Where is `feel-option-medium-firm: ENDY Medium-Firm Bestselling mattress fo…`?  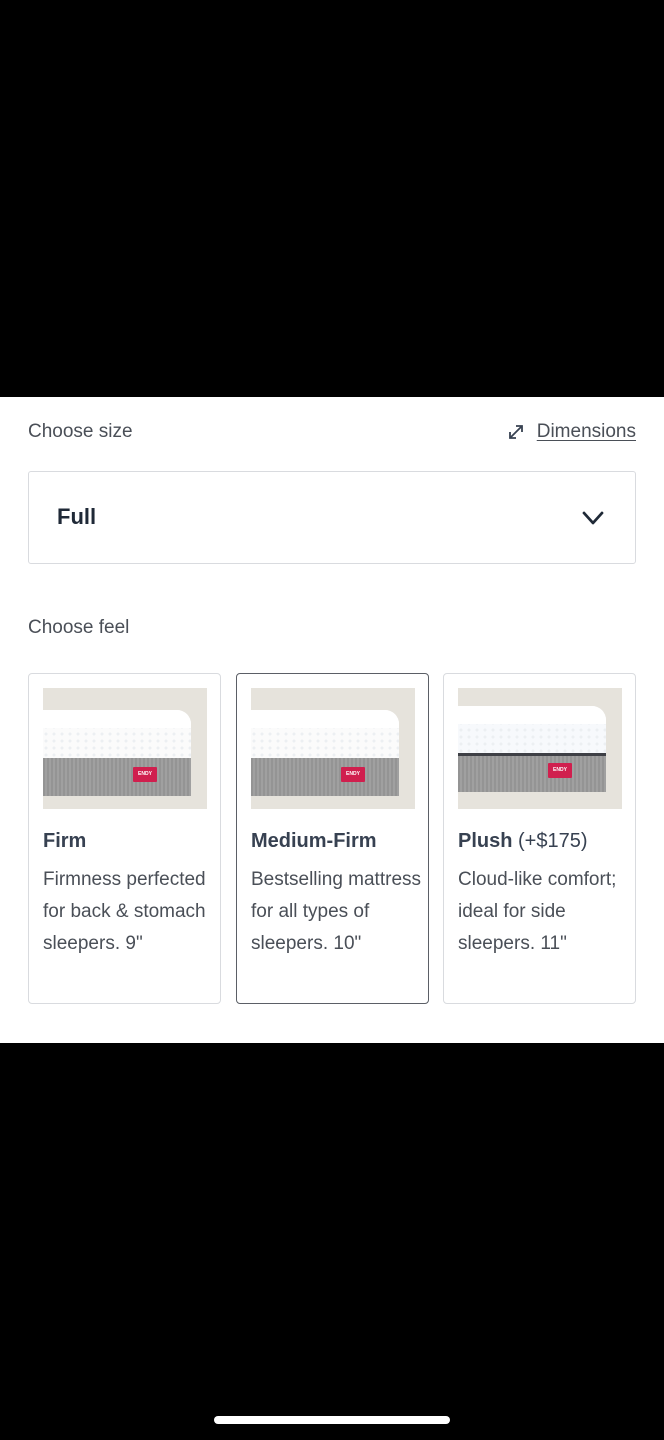
feel-option-medium-firm: ENDY Medium-Firm Bestselling mattress fo… is located at coordinates (332, 838).